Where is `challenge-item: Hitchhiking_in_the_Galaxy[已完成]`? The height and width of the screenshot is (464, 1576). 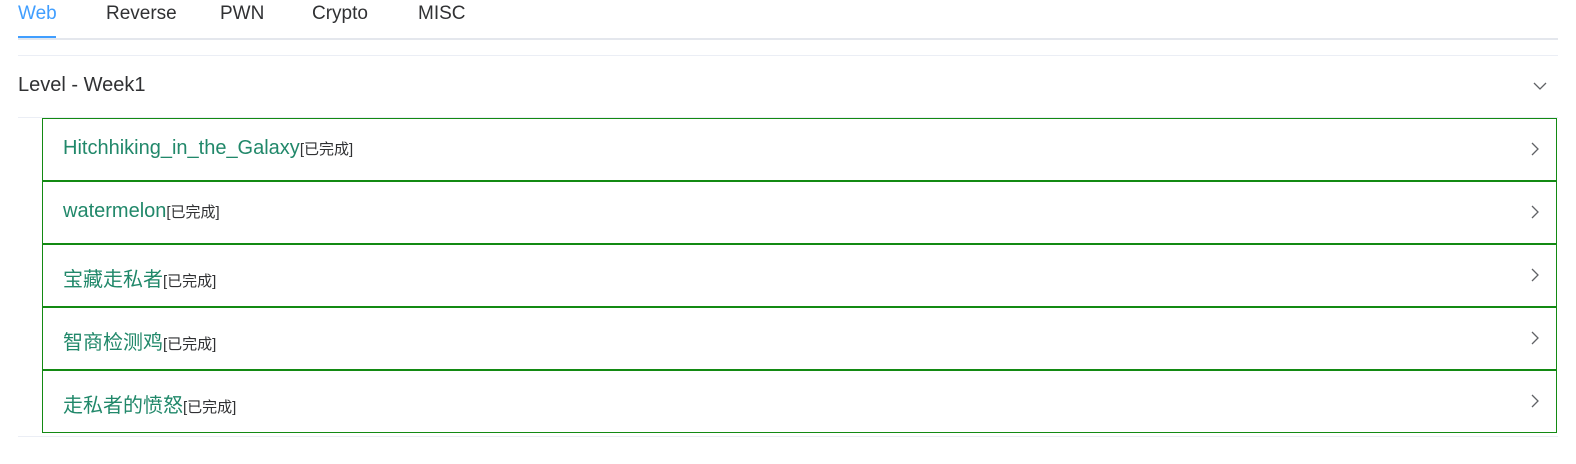
challenge-item: Hitchhiking_in_the_Galaxy[已完成] is located at coordinates (799, 149).